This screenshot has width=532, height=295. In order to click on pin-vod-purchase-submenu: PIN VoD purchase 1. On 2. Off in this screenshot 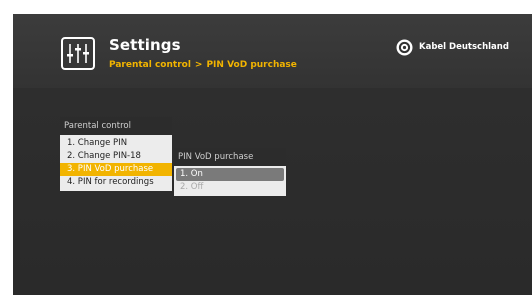, I will do `click(230, 183)`.